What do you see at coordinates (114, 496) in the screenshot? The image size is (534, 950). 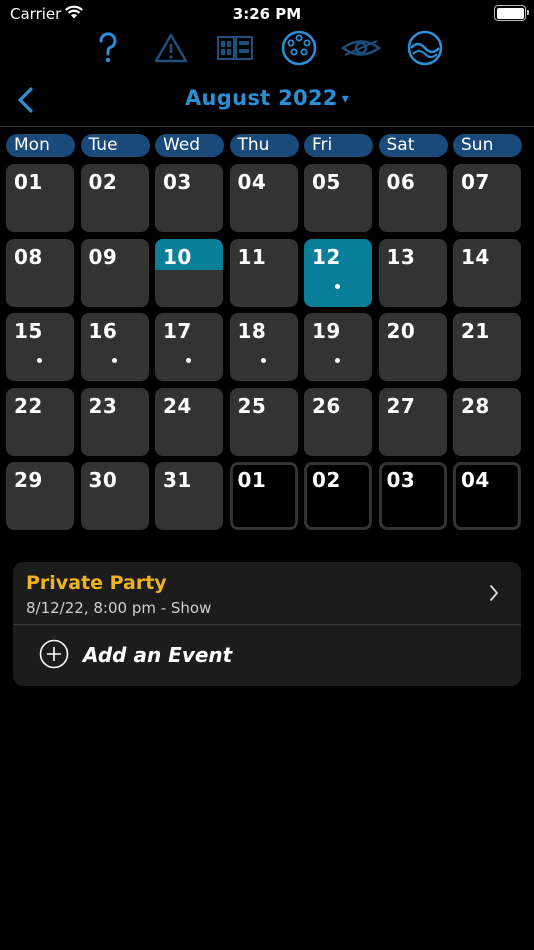 I see `calendar-day-cell: 30` at bounding box center [114, 496].